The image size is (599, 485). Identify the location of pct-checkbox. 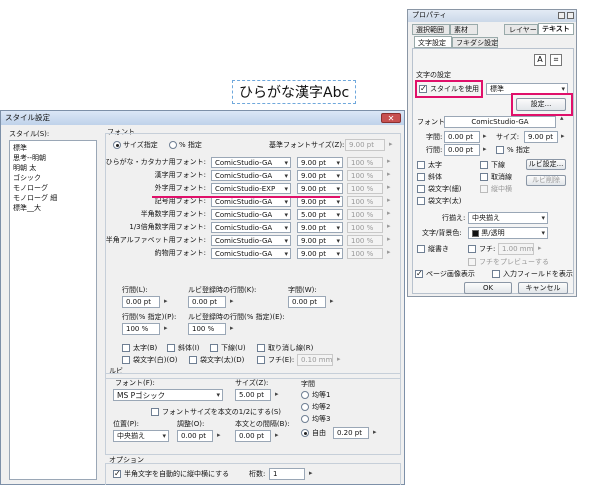
(500, 150).